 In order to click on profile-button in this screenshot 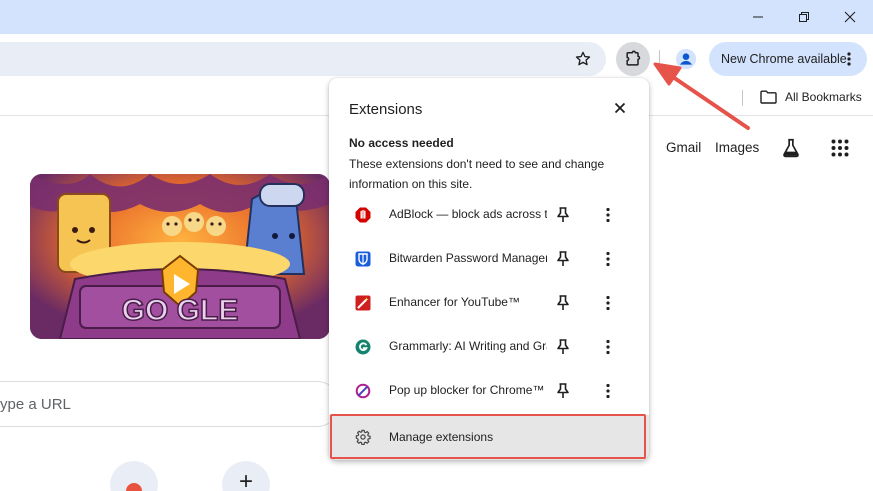, I will do `click(686, 59)`.